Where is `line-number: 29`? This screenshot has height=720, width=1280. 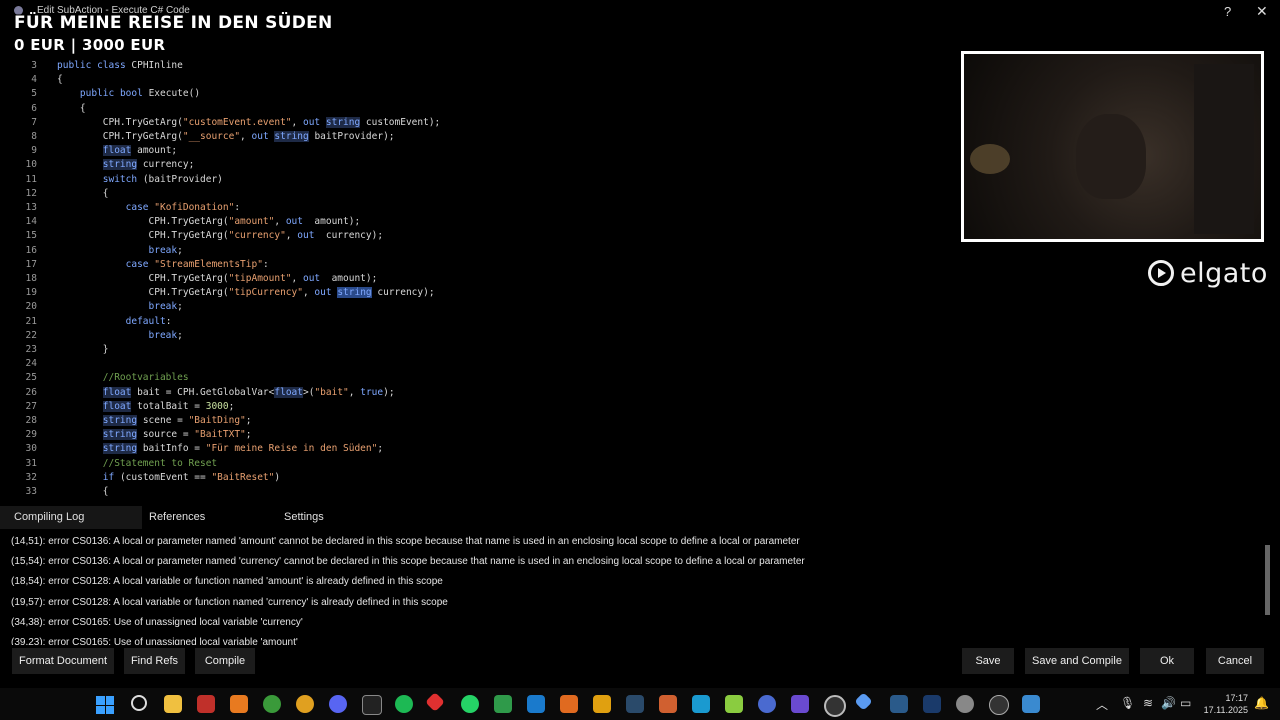
line-number: 29 is located at coordinates (31, 435).